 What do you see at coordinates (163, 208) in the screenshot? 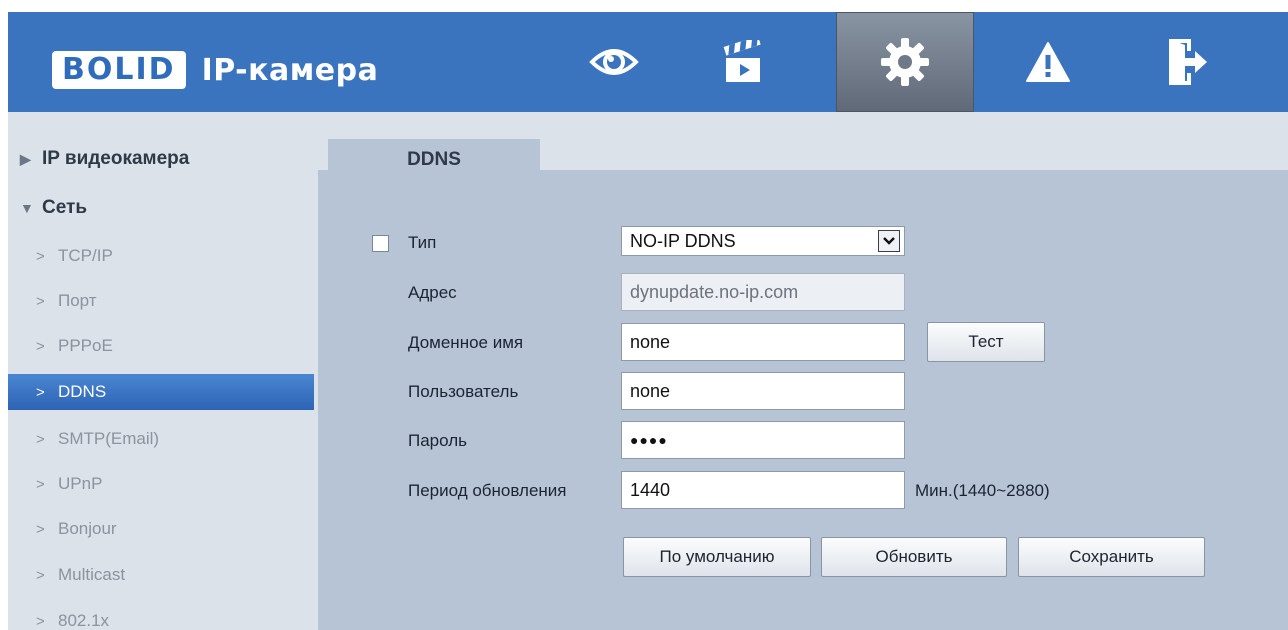
I see `sidebar-group-network: ▼ Сеть` at bounding box center [163, 208].